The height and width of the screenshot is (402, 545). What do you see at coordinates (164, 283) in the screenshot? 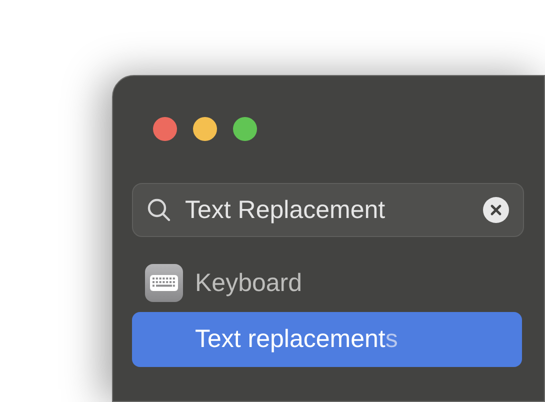
I see `keyboard-icon` at bounding box center [164, 283].